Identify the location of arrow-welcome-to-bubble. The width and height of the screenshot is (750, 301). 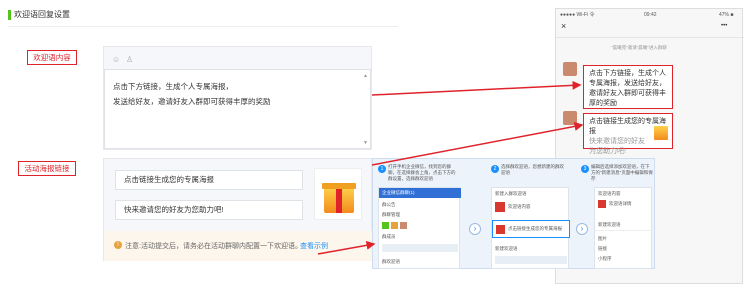
(476, 88).